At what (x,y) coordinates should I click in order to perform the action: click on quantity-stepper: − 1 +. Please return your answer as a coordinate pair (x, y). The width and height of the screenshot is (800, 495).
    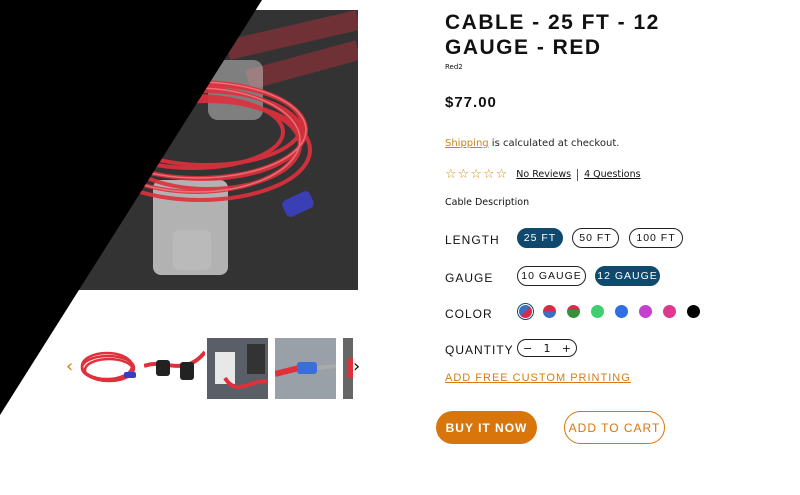
    Looking at the image, I should click on (547, 348).